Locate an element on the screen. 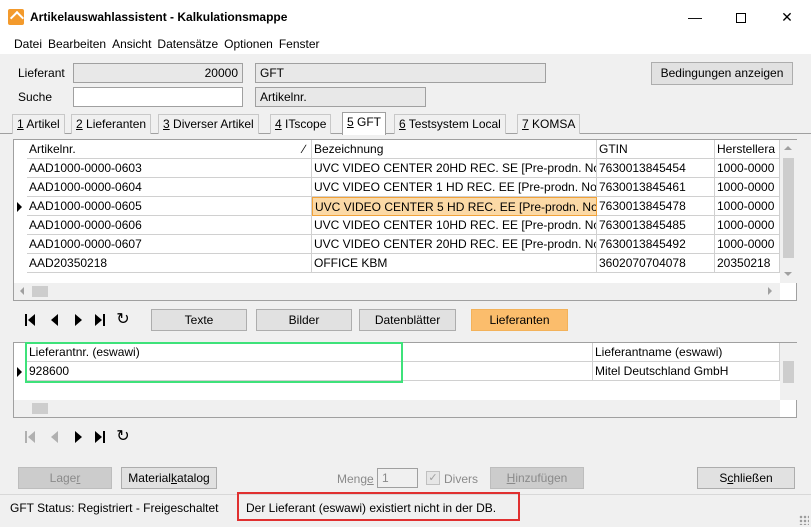  table-cell: 7630013845461 is located at coordinates (656, 187).